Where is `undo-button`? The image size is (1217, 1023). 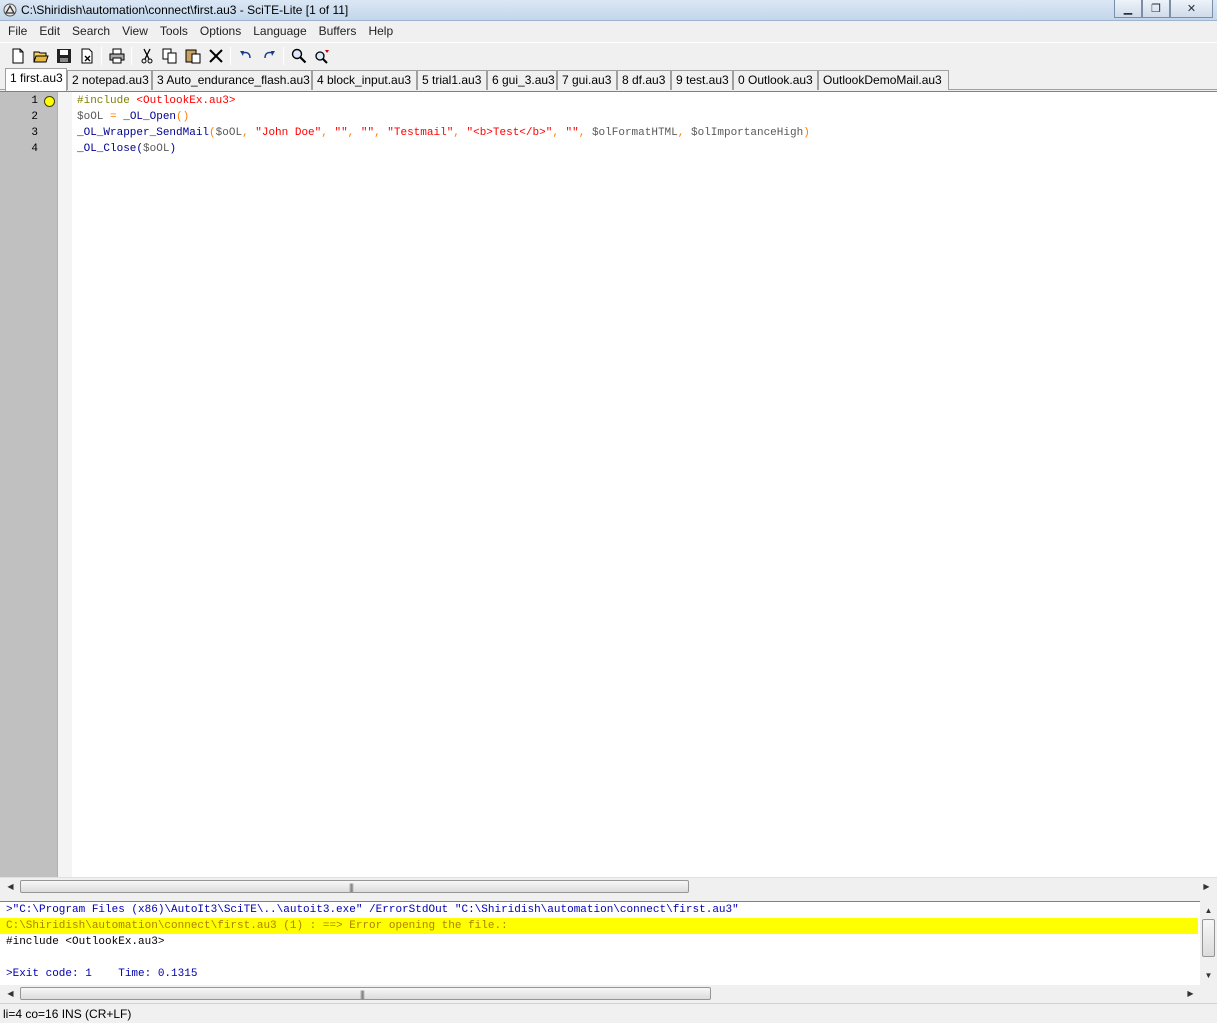 undo-button is located at coordinates (245, 56).